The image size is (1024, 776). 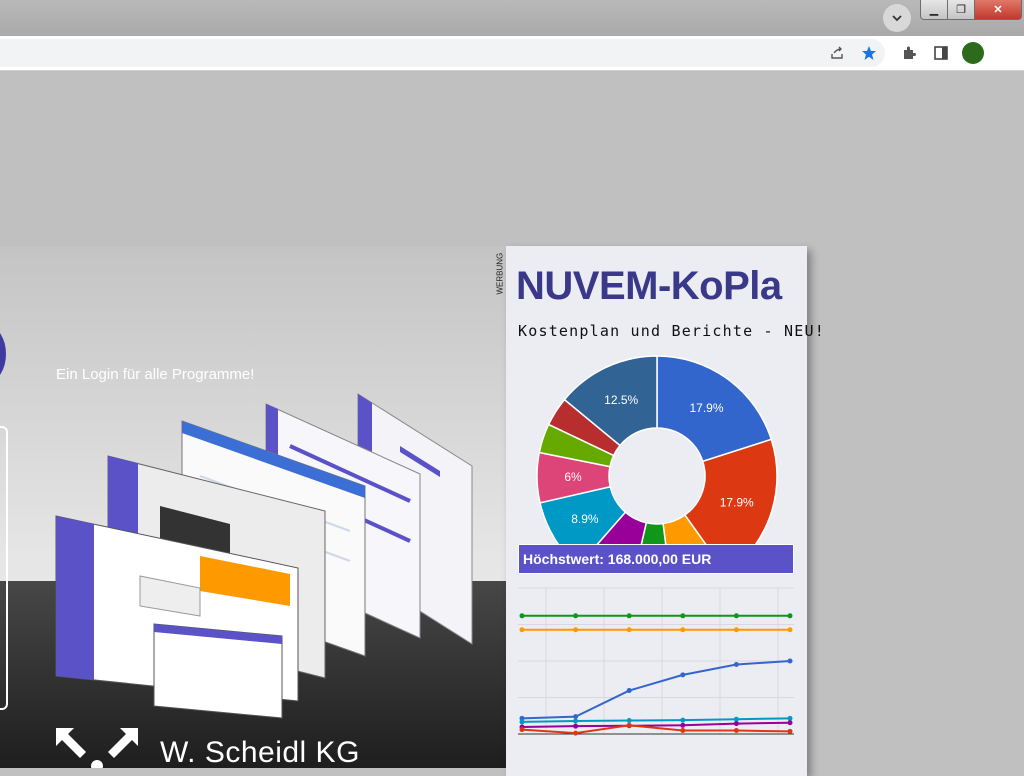 What do you see at coordinates (649, 286) in the screenshot?
I see `ad-title: NUVEM-KoPla` at bounding box center [649, 286].